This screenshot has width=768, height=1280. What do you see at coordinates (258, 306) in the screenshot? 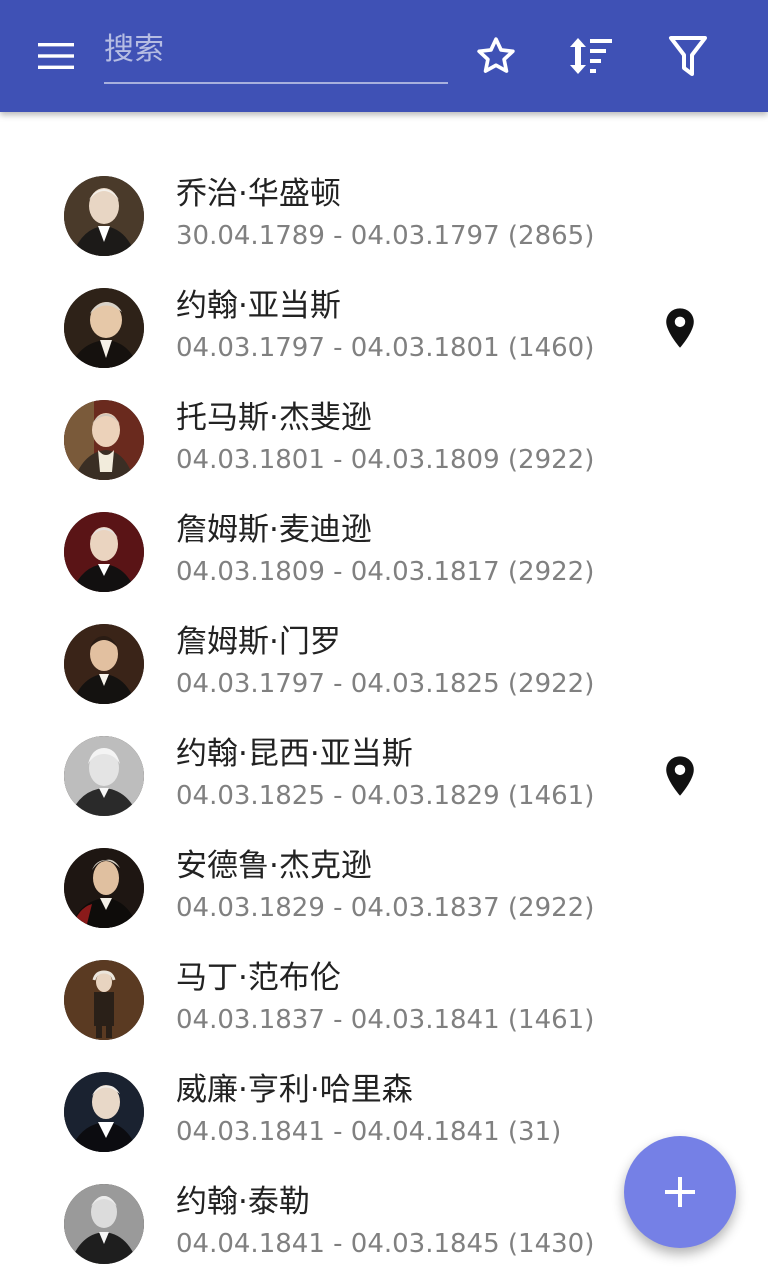
I see `president-name: 约翰·亚当斯` at bounding box center [258, 306].